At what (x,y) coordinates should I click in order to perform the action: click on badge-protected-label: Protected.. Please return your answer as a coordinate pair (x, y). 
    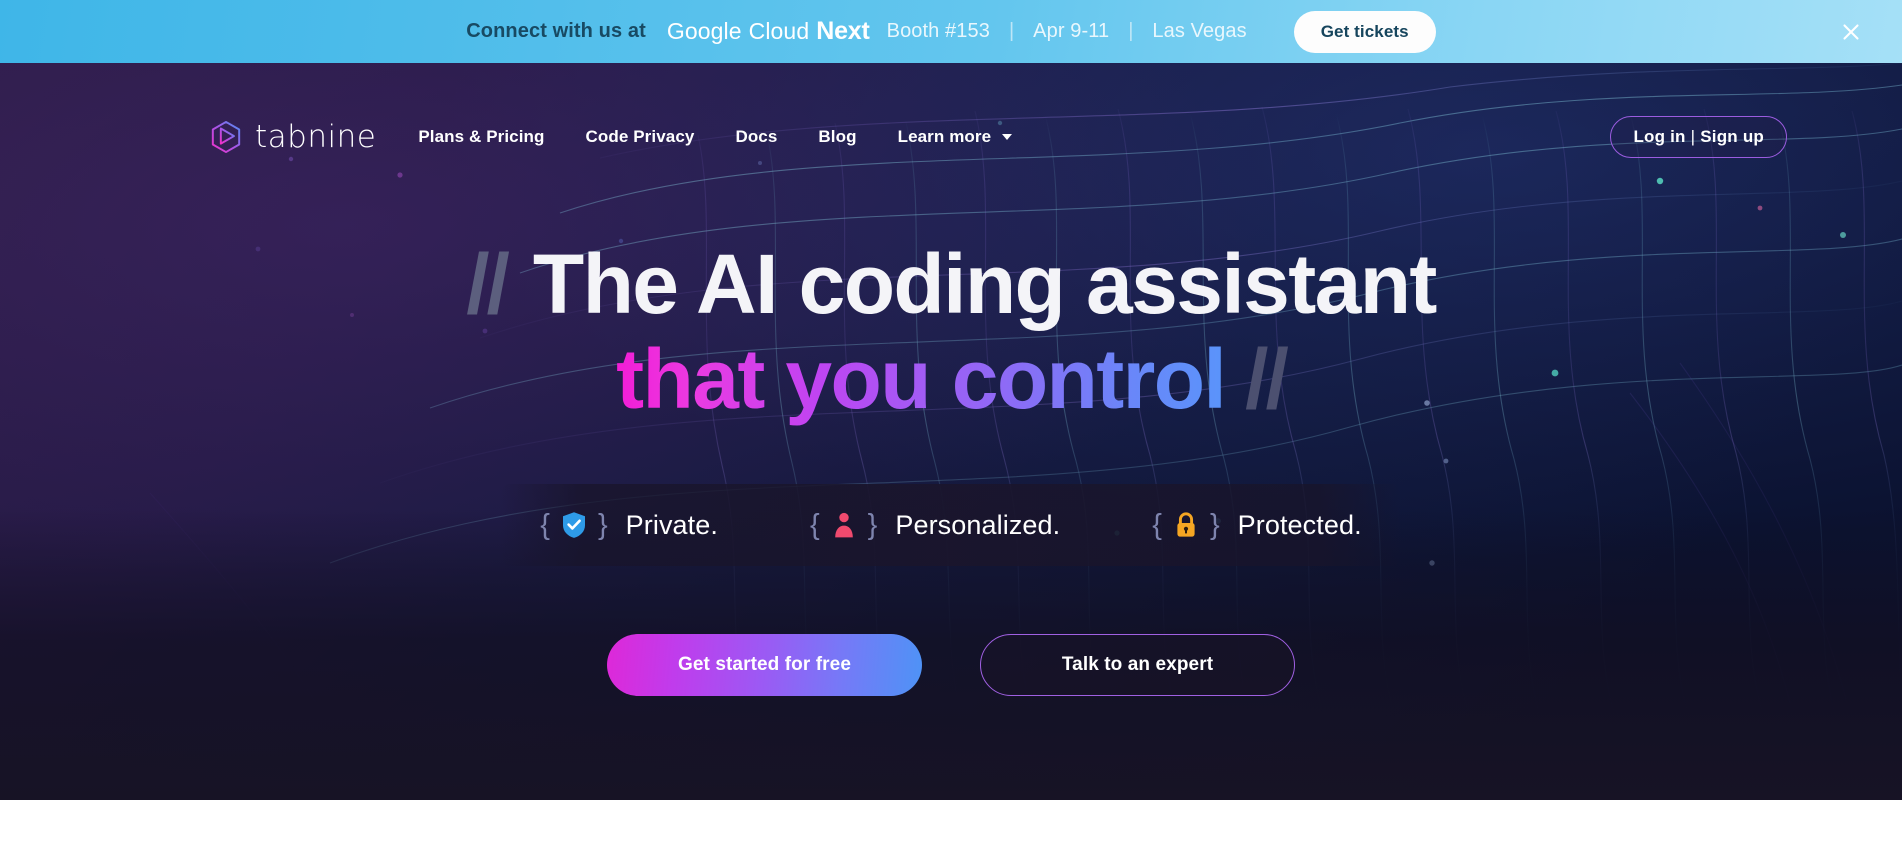
    Looking at the image, I should click on (1299, 524).